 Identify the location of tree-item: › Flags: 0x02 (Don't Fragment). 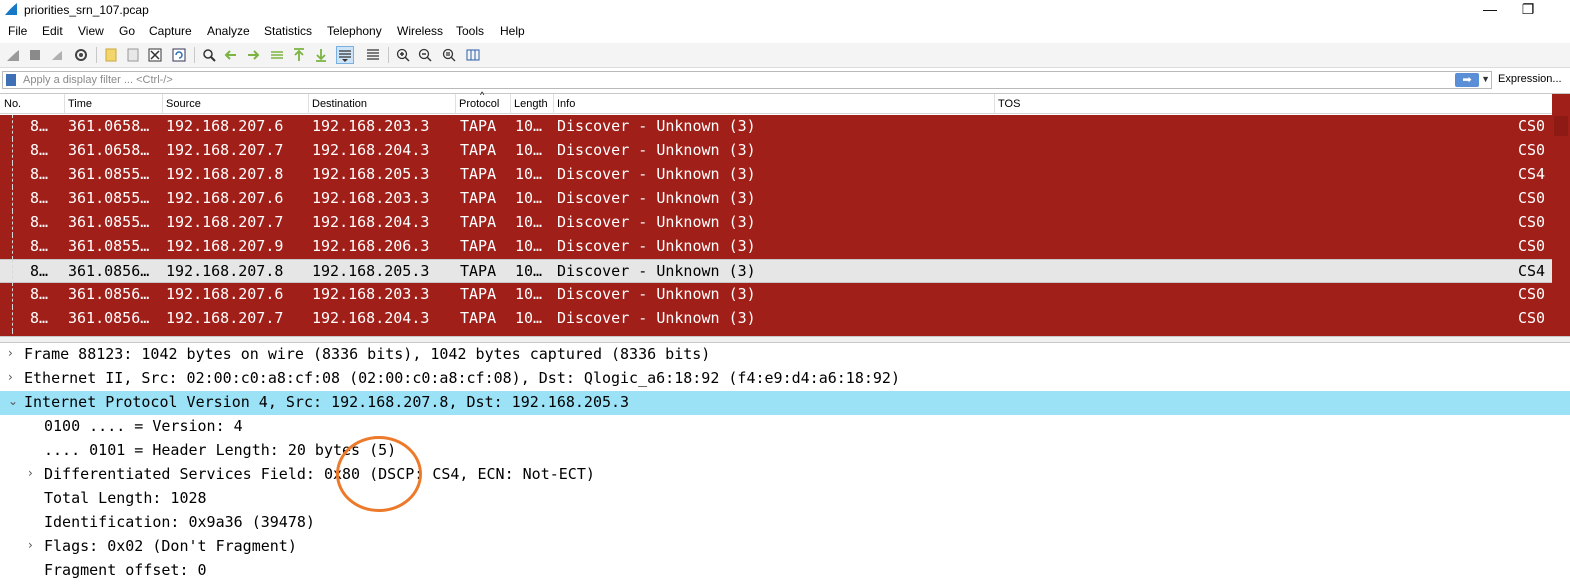
(785, 547).